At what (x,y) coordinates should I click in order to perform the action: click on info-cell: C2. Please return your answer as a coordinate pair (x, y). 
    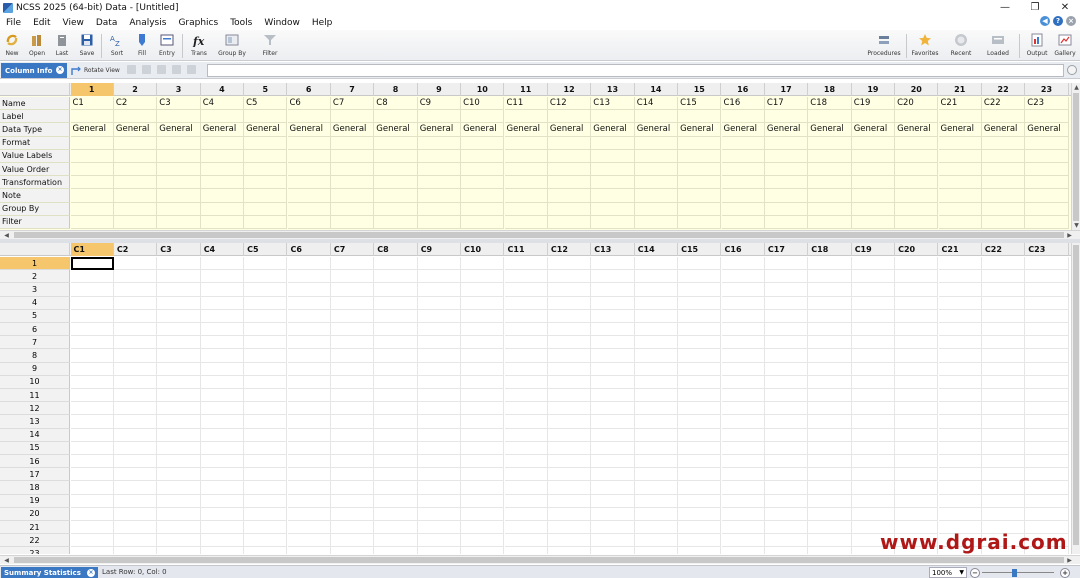
    Looking at the image, I should click on (135, 104).